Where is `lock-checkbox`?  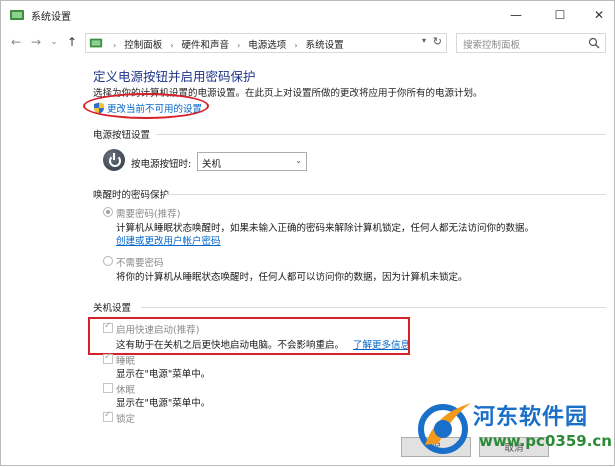 lock-checkbox is located at coordinates (108, 416).